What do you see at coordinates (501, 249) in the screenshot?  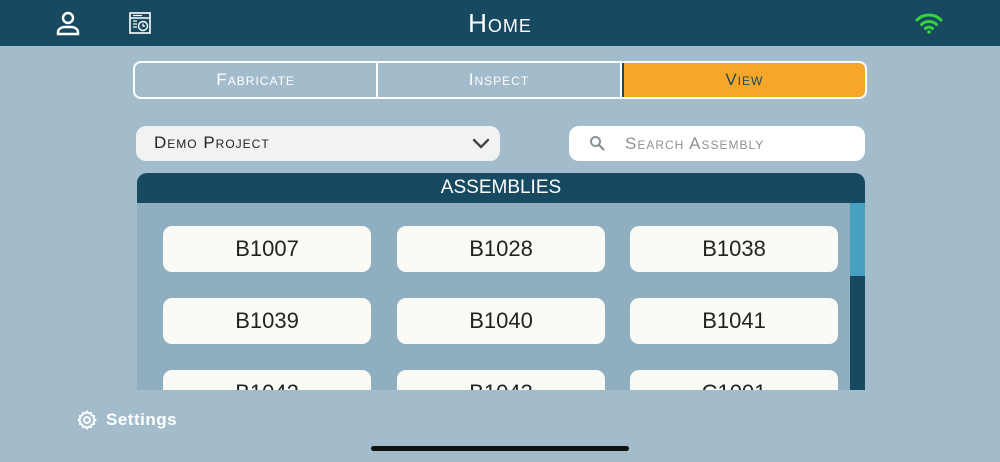 I see `assembly-item: B1028` at bounding box center [501, 249].